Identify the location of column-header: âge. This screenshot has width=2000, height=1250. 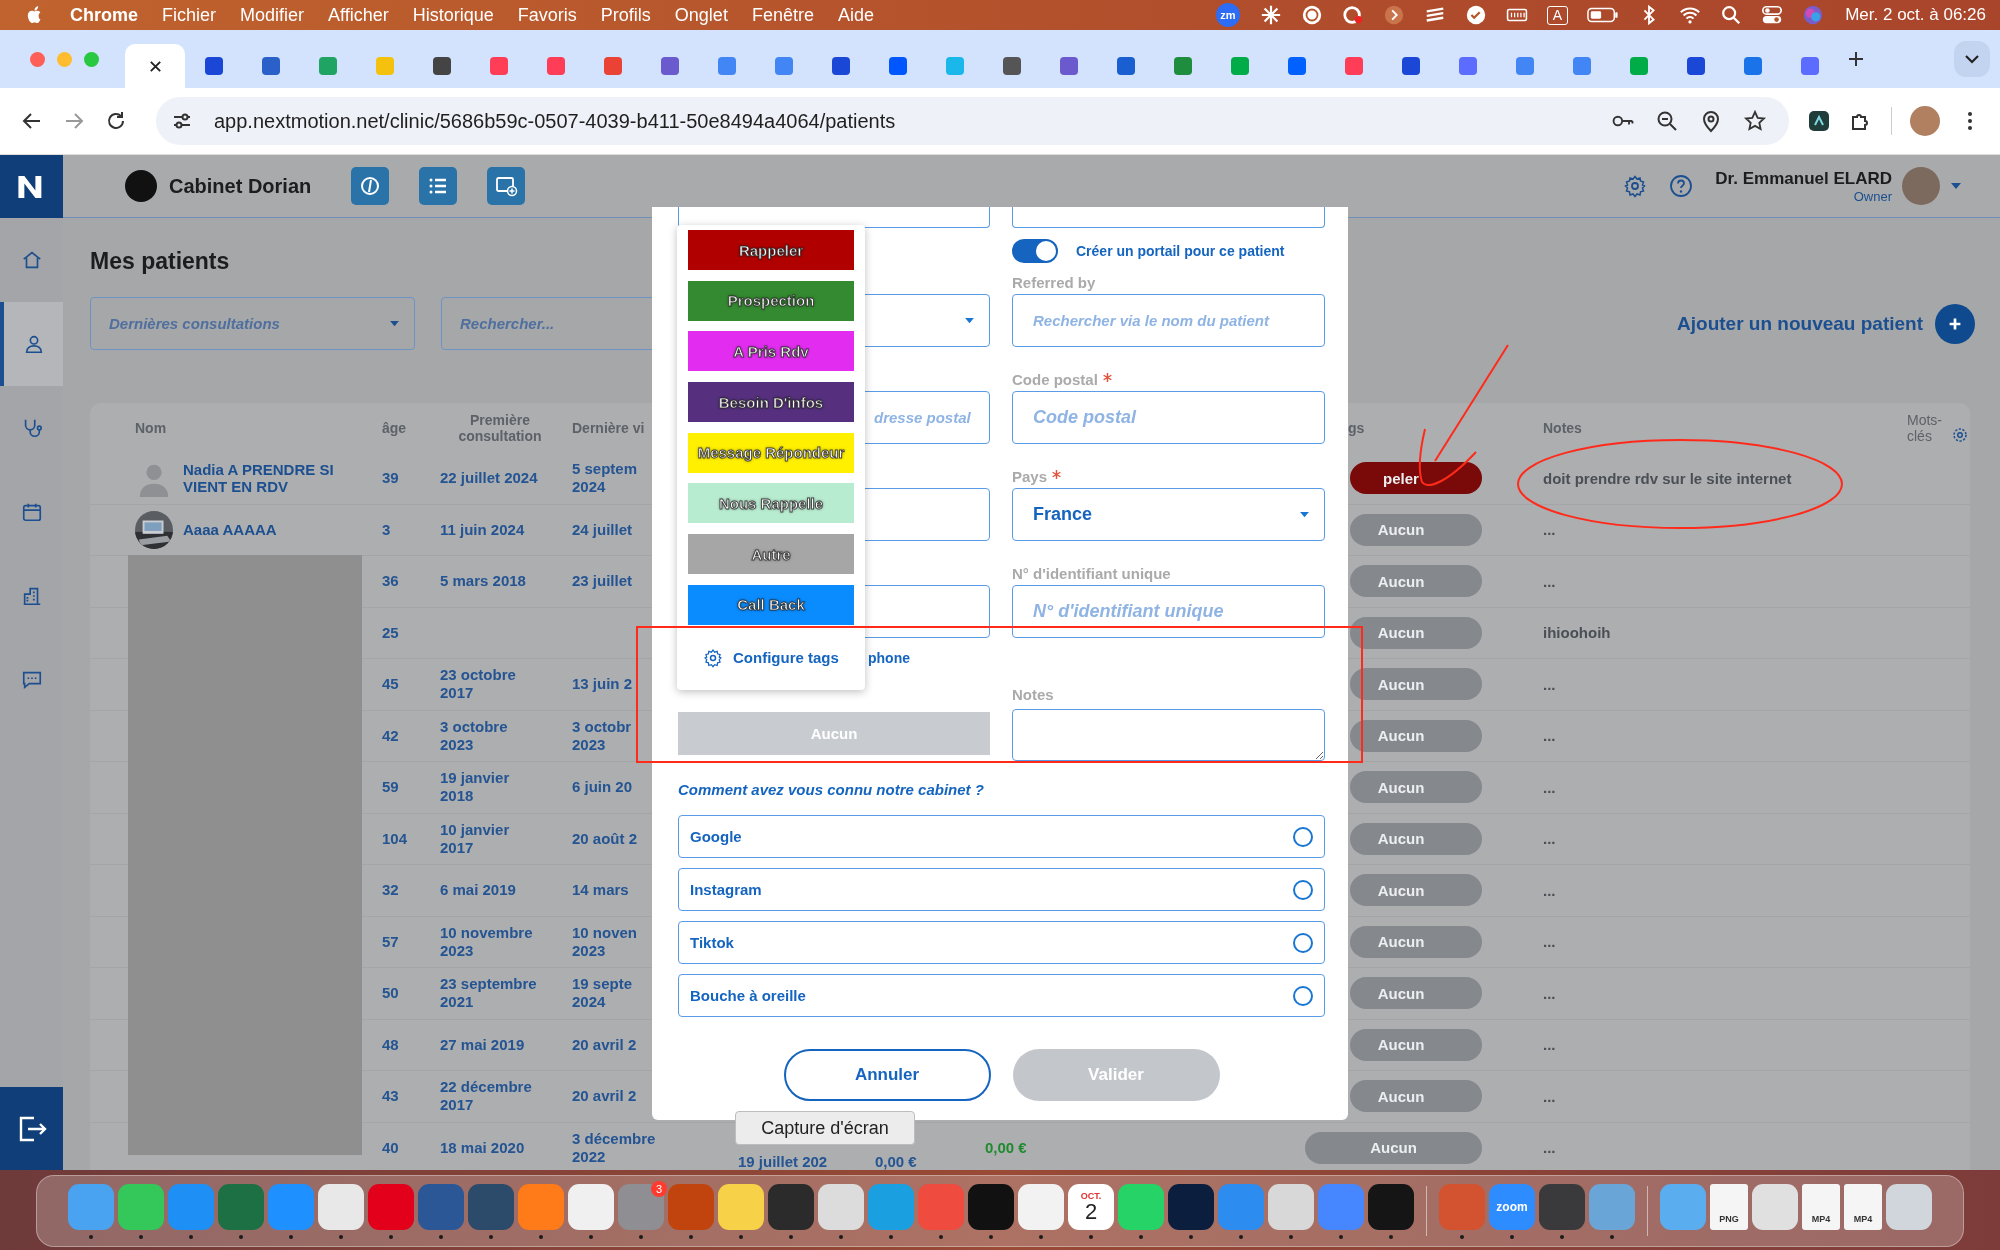
(384, 428).